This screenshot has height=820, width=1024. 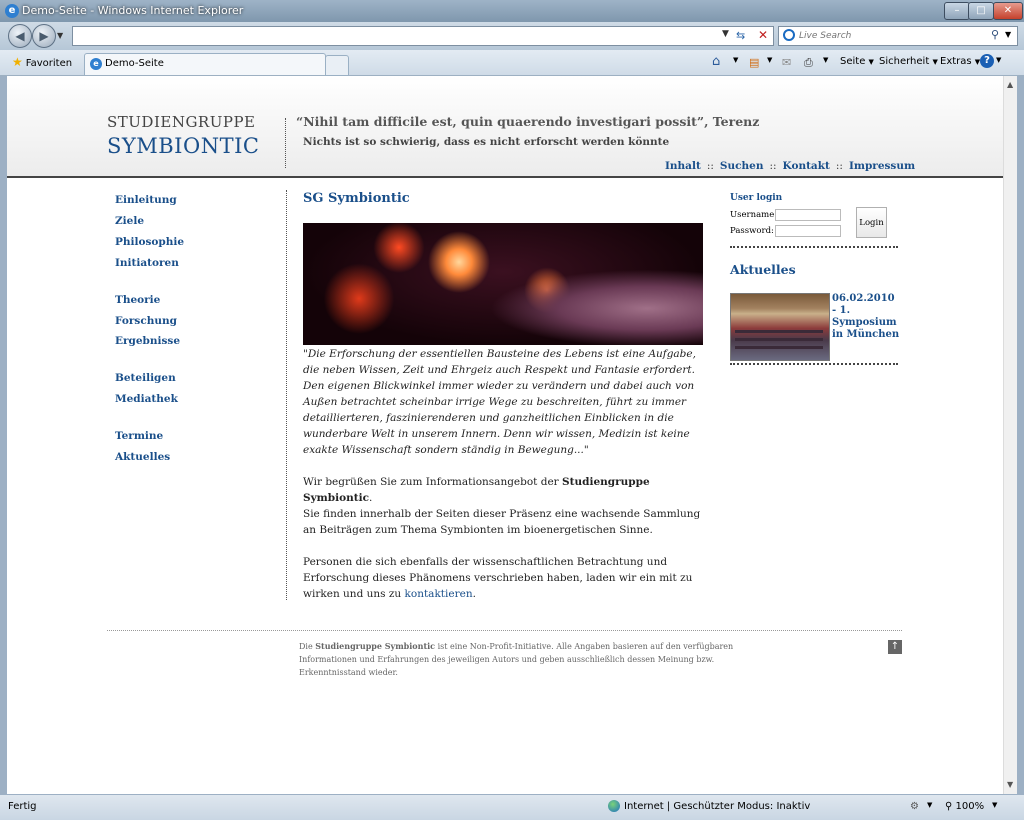 What do you see at coordinates (717, 806) in the screenshot?
I see `security-zone-text: Internet | Geschützter Modus: Inaktiv` at bounding box center [717, 806].